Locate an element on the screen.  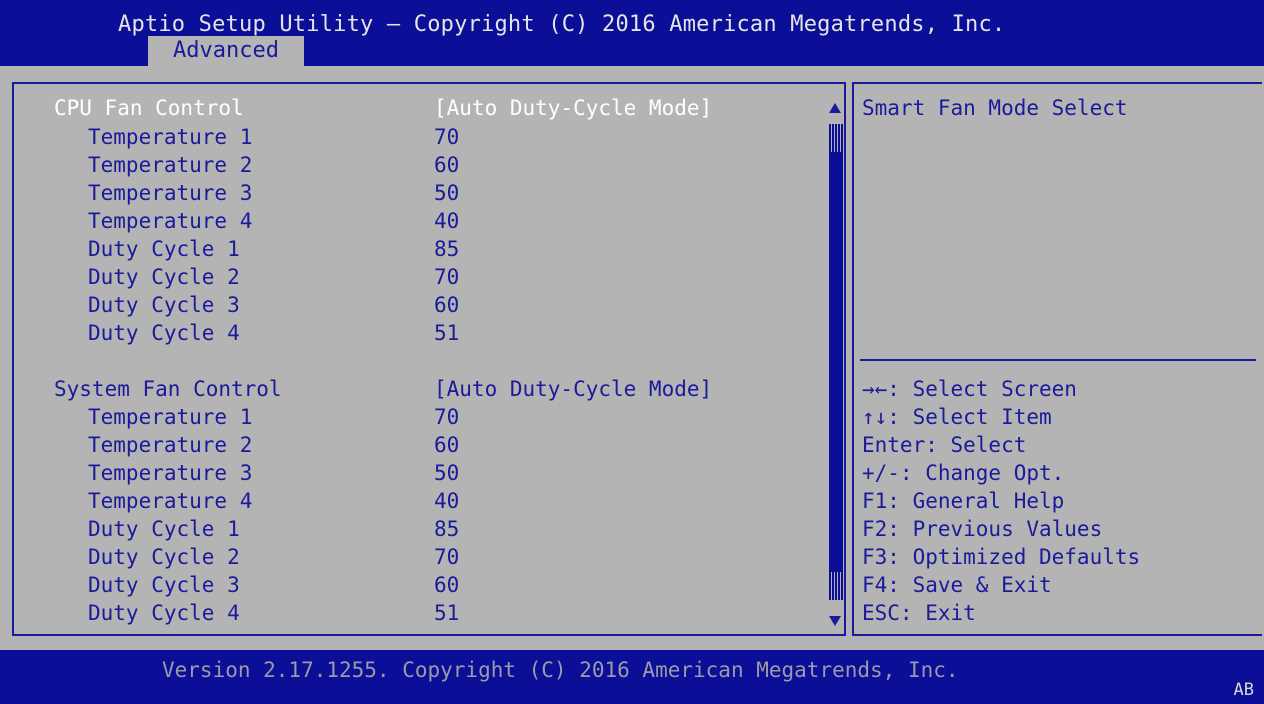
sys-duty-cycle-2-value: 70 is located at coordinates (446, 557).